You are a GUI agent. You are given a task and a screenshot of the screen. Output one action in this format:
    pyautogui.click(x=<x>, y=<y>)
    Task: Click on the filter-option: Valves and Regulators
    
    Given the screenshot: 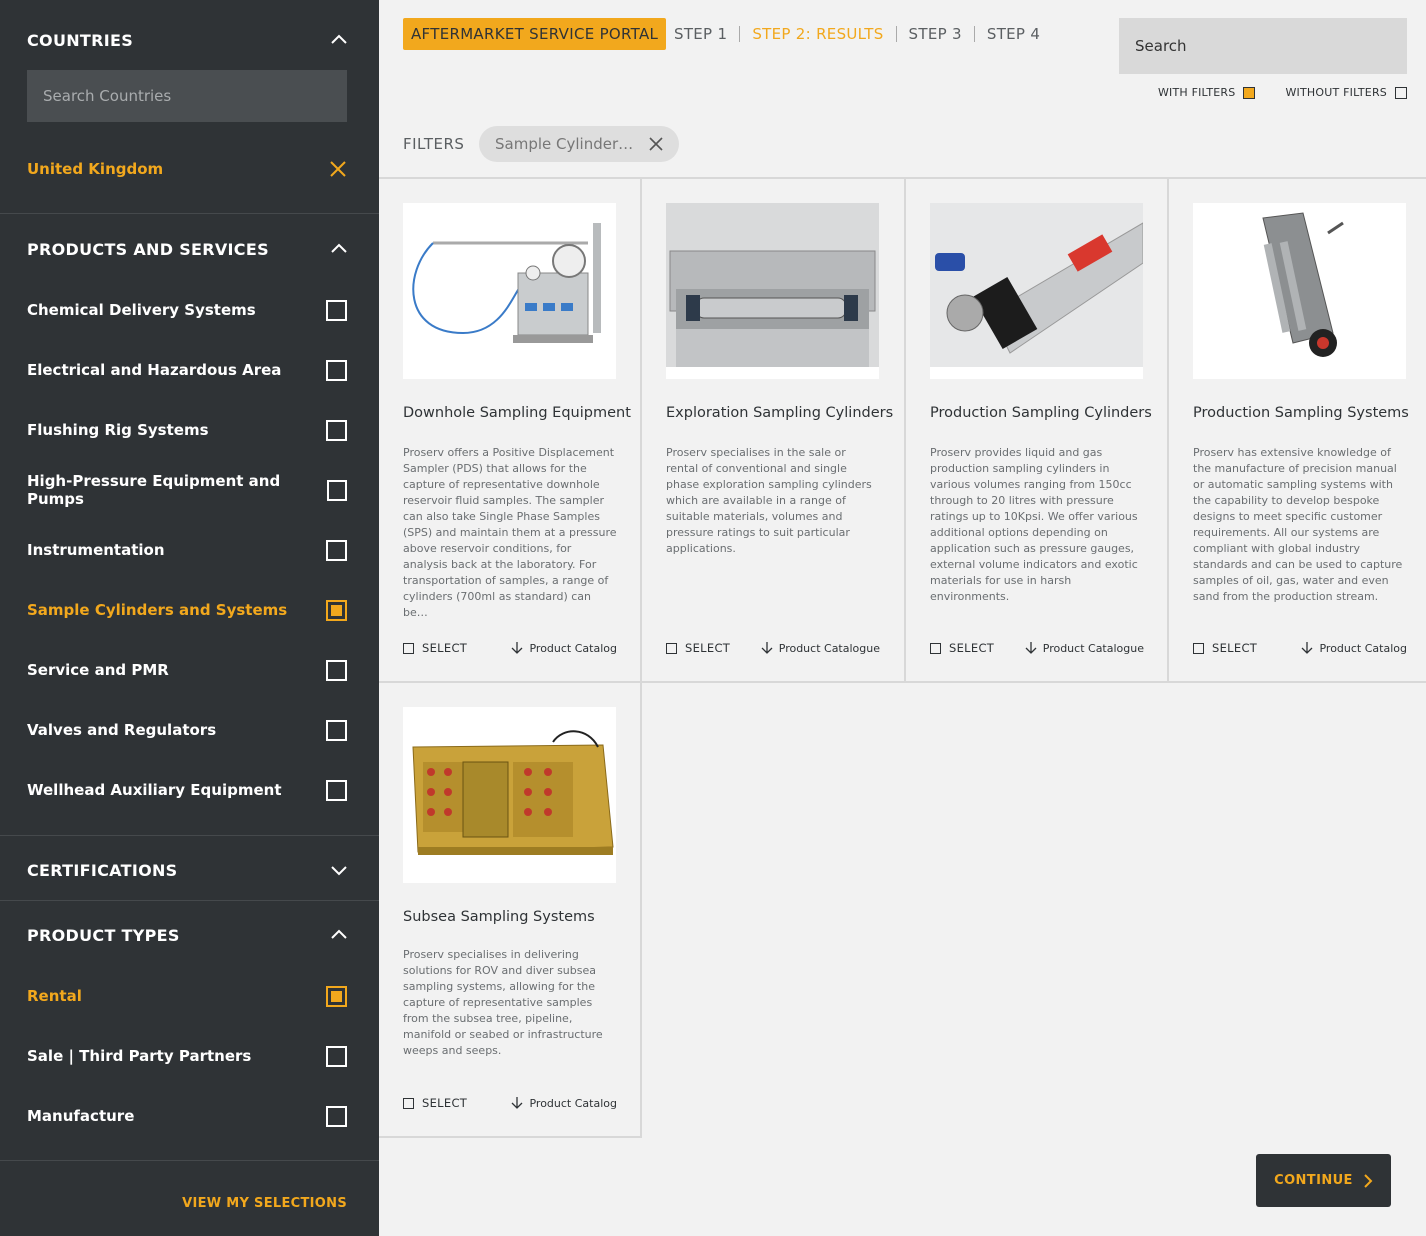 What is the action you would take?
    pyautogui.click(x=187, y=730)
    